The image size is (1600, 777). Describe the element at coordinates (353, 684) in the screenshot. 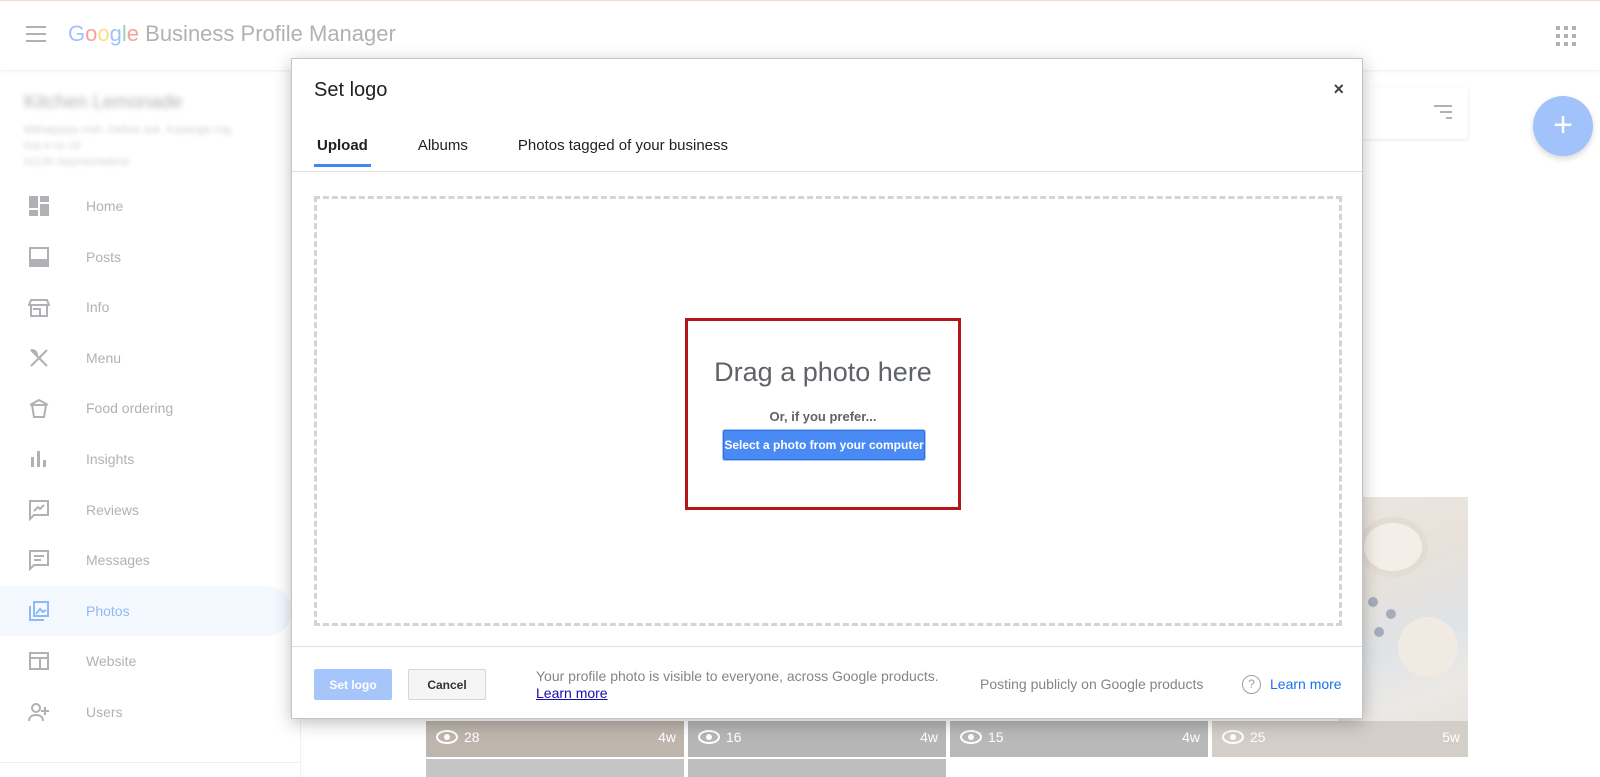

I see `set-logo-button: Set logo` at that location.